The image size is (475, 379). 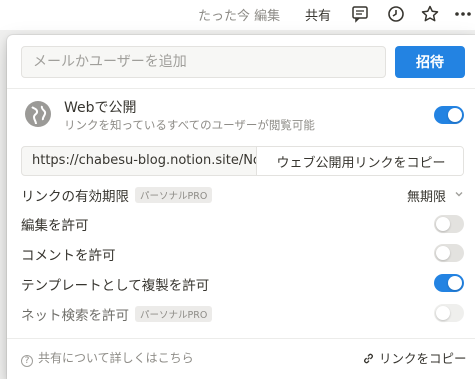 I want to click on question-icon: ?, so click(x=27, y=361).